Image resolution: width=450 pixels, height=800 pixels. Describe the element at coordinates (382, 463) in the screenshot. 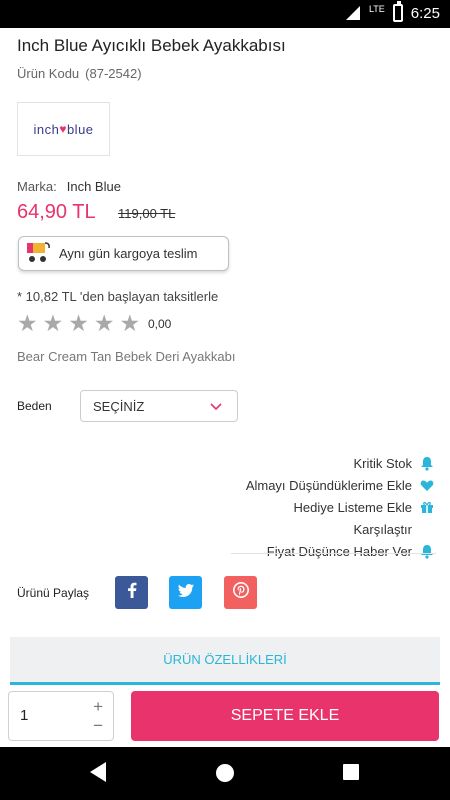

I see `action-label: Kritik Stok` at that location.